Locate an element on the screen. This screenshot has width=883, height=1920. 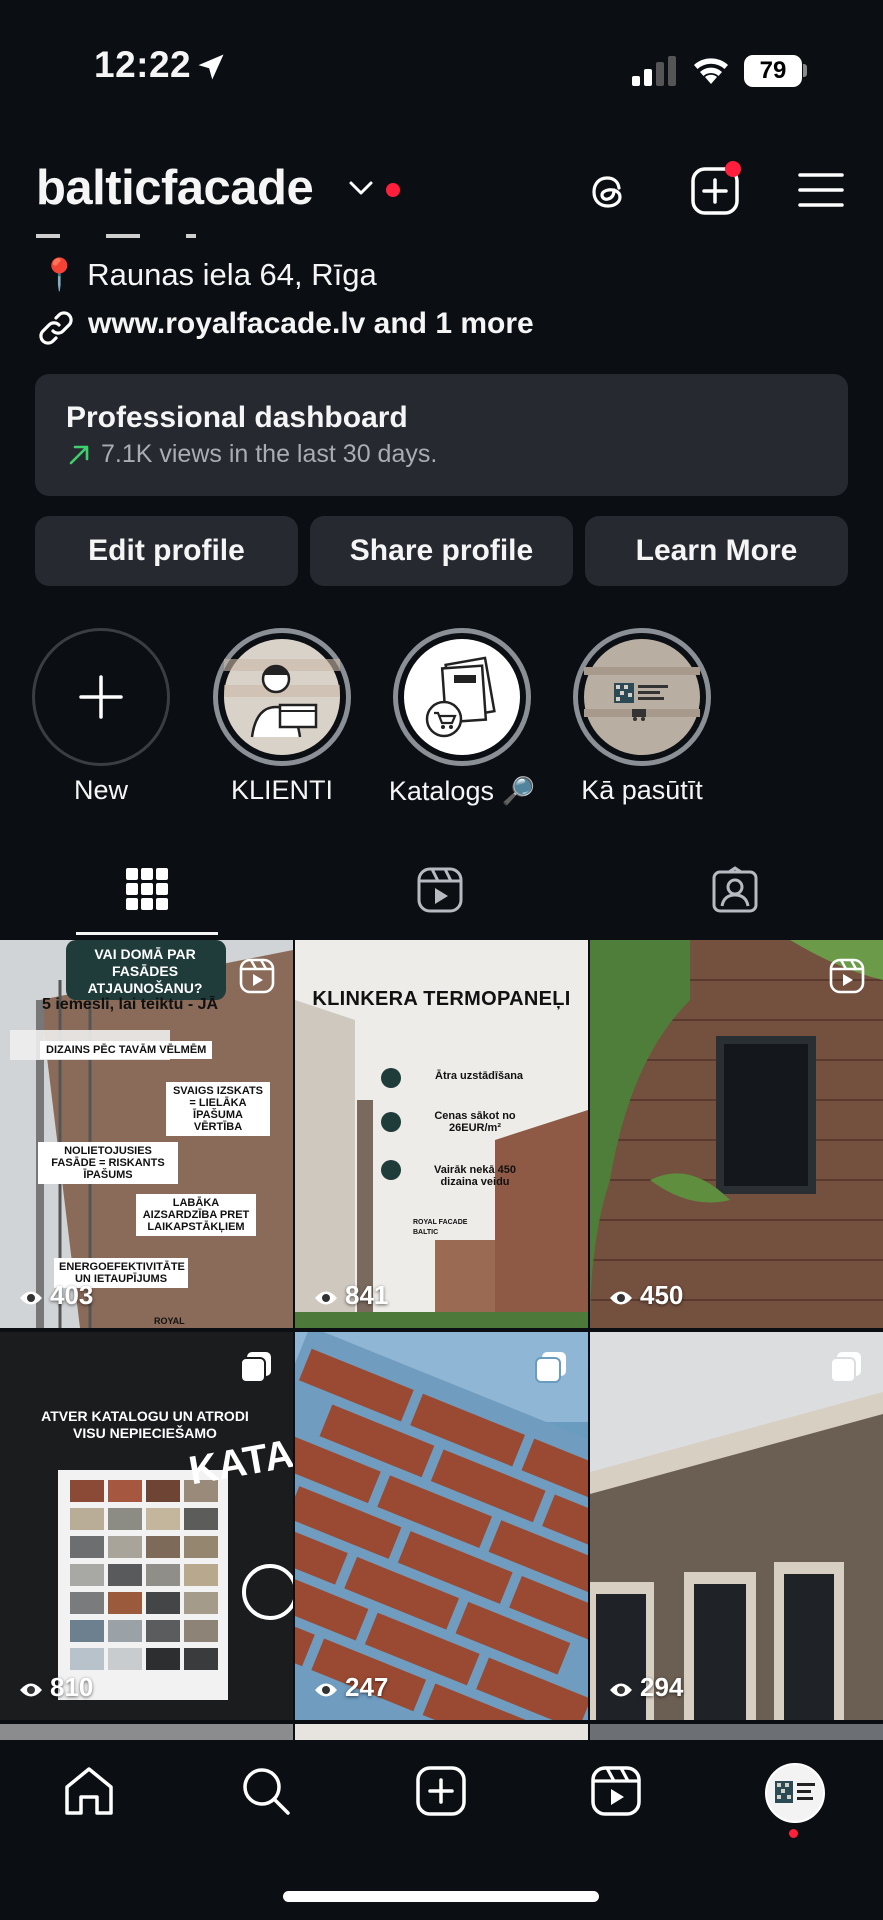
active-tab-indicator is located at coordinates (147, 933).